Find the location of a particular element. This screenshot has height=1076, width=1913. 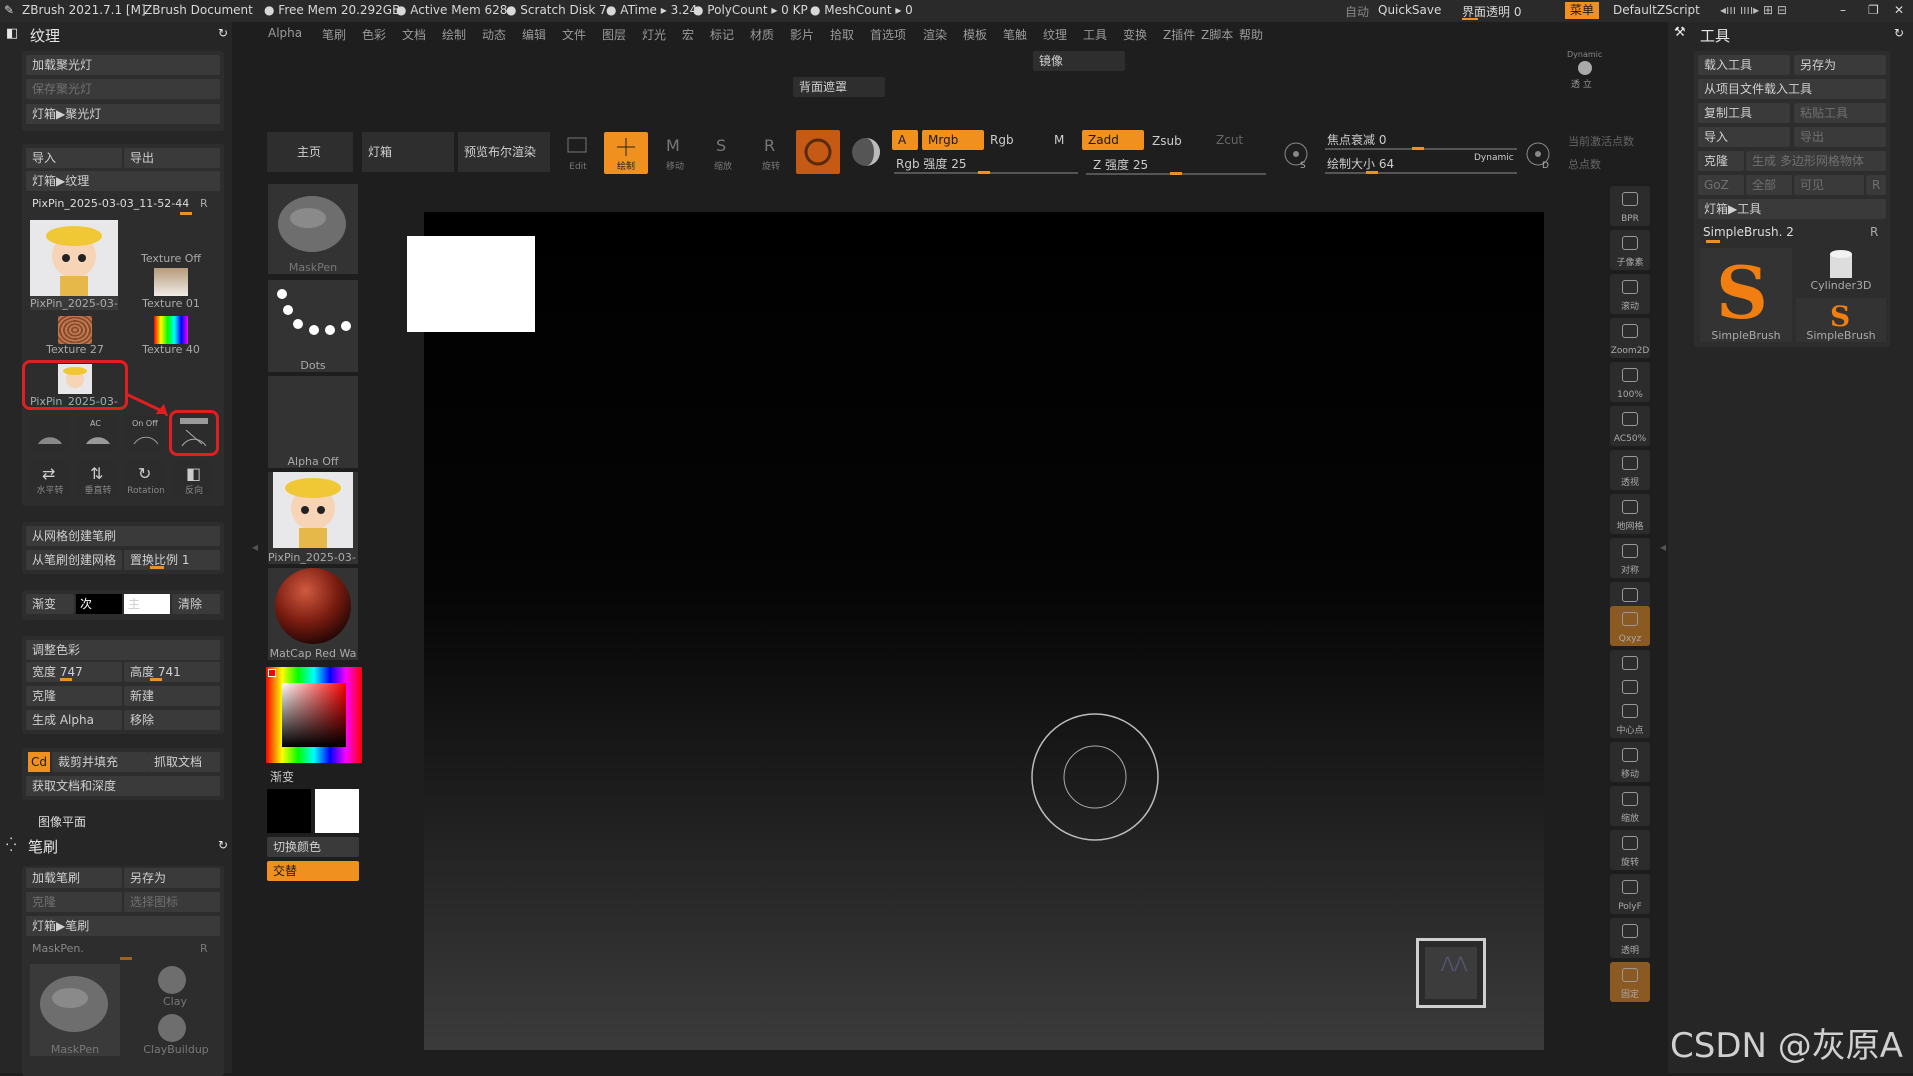

menu-item: 图层 is located at coordinates (614, 34).